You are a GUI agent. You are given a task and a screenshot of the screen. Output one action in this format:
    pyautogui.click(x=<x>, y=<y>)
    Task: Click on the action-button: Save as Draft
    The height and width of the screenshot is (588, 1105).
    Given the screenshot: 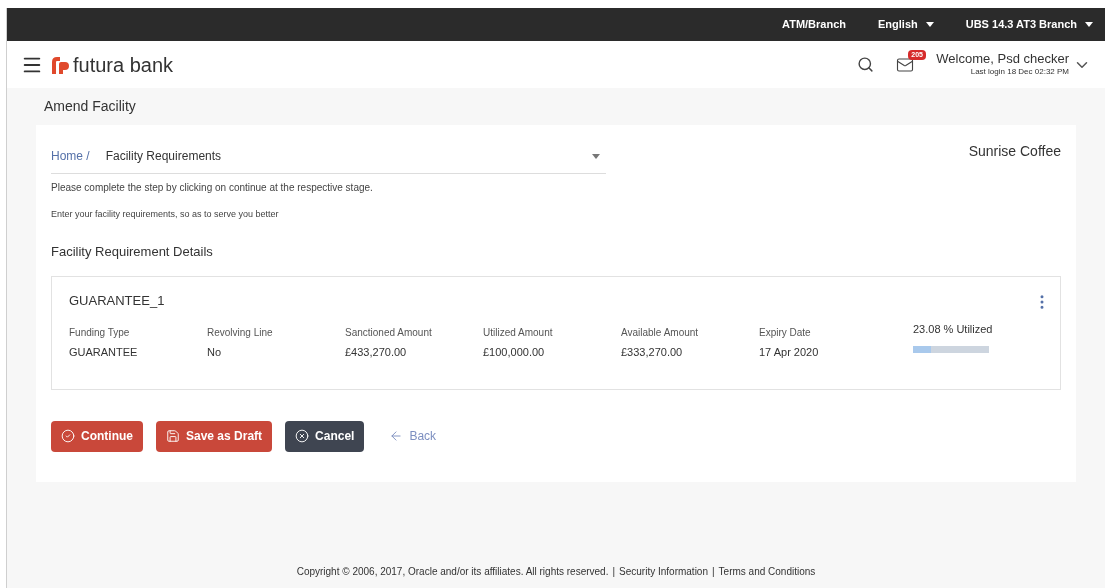 What is the action you would take?
    pyautogui.click(x=214, y=436)
    